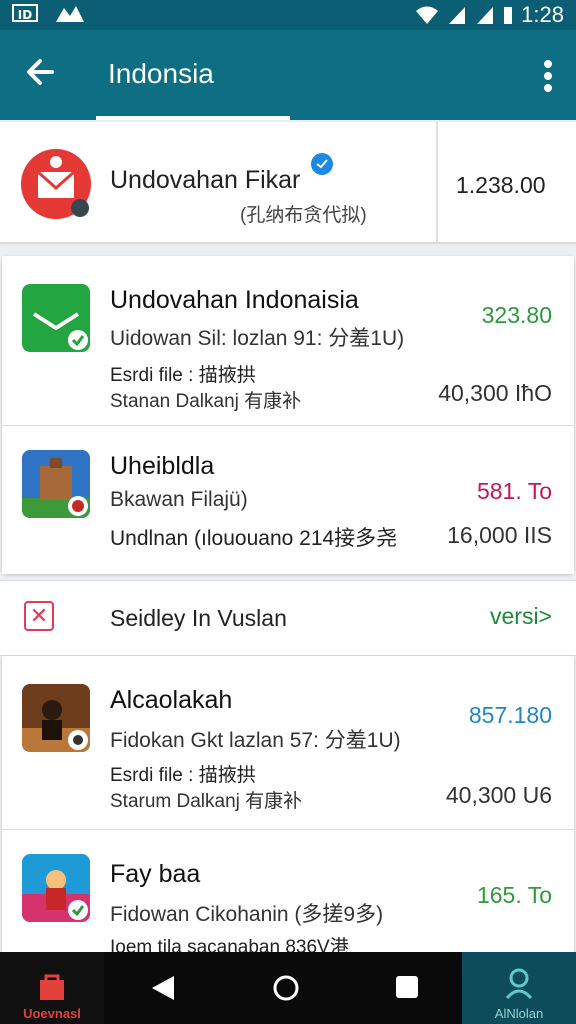  I want to click on account-header: Undovahan Fikar (孔纳布贪代拟) 1.238.00, so click(288, 183).